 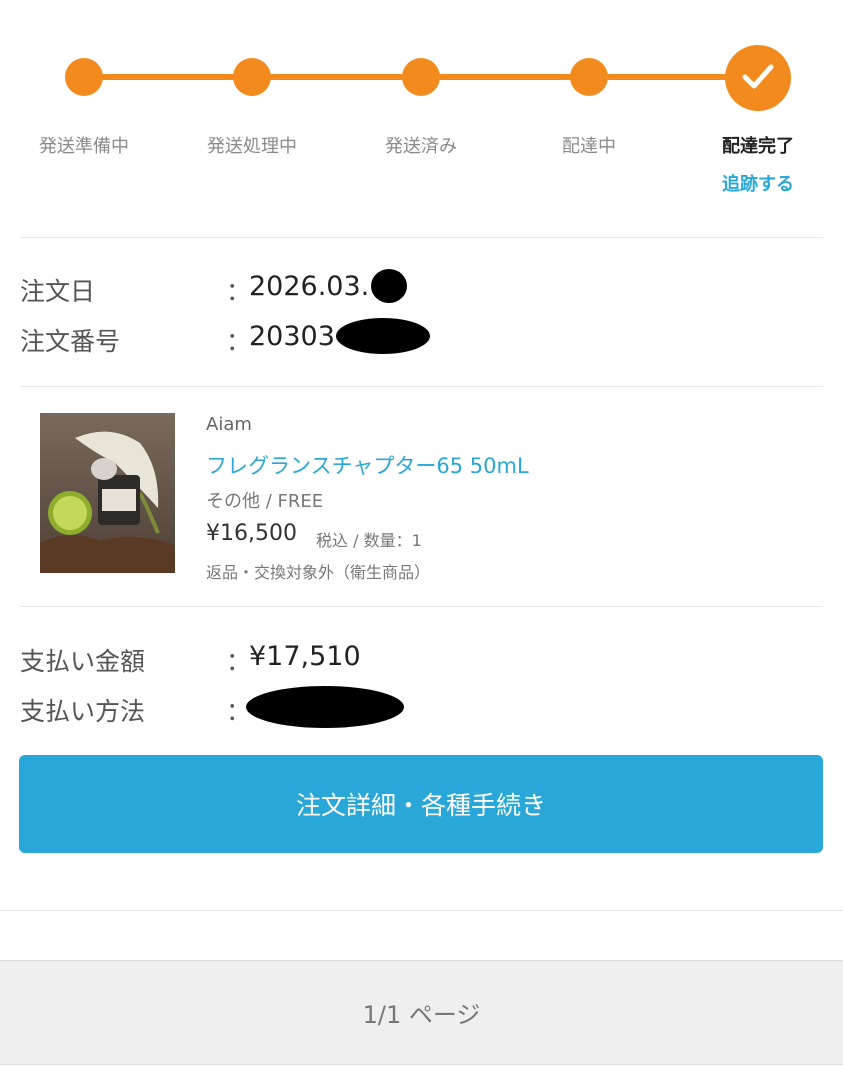 I want to click on step-dot-processing, so click(x=252, y=77).